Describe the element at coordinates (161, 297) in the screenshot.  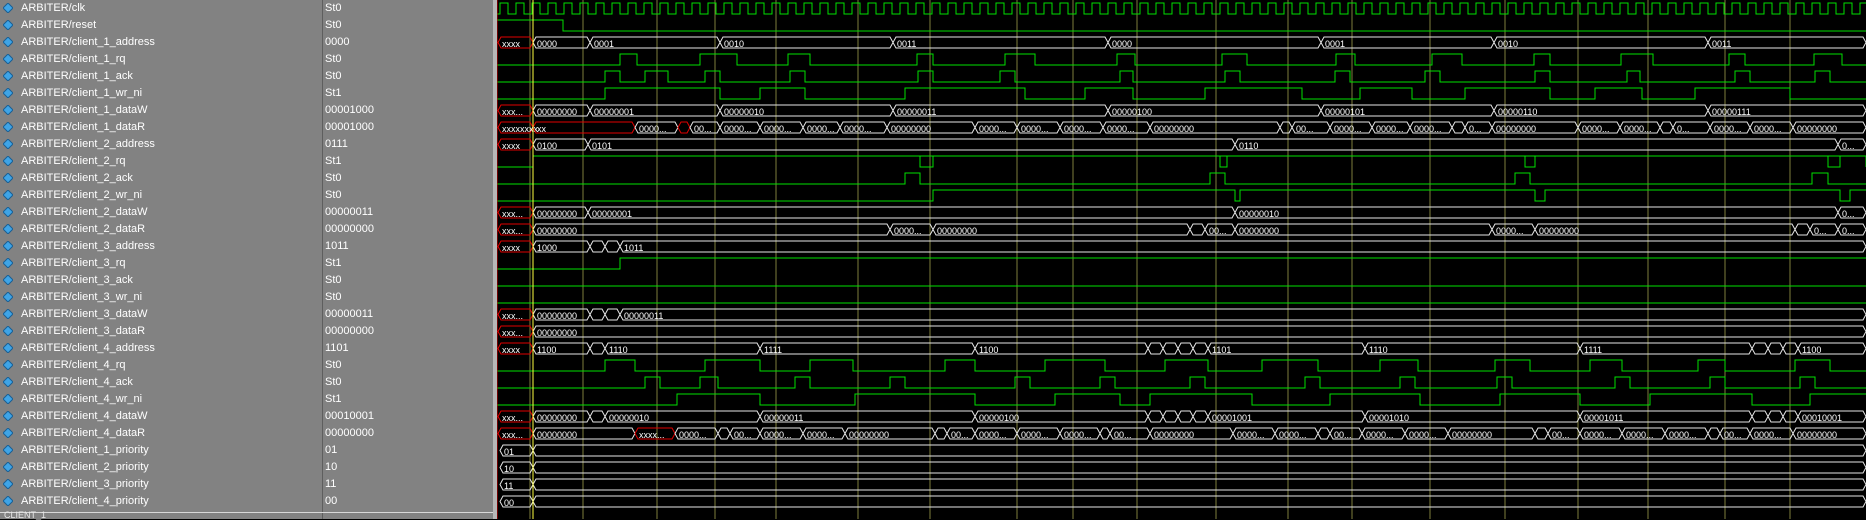
I see `signal-row: ARBITER/client_3_wr_ni` at that location.